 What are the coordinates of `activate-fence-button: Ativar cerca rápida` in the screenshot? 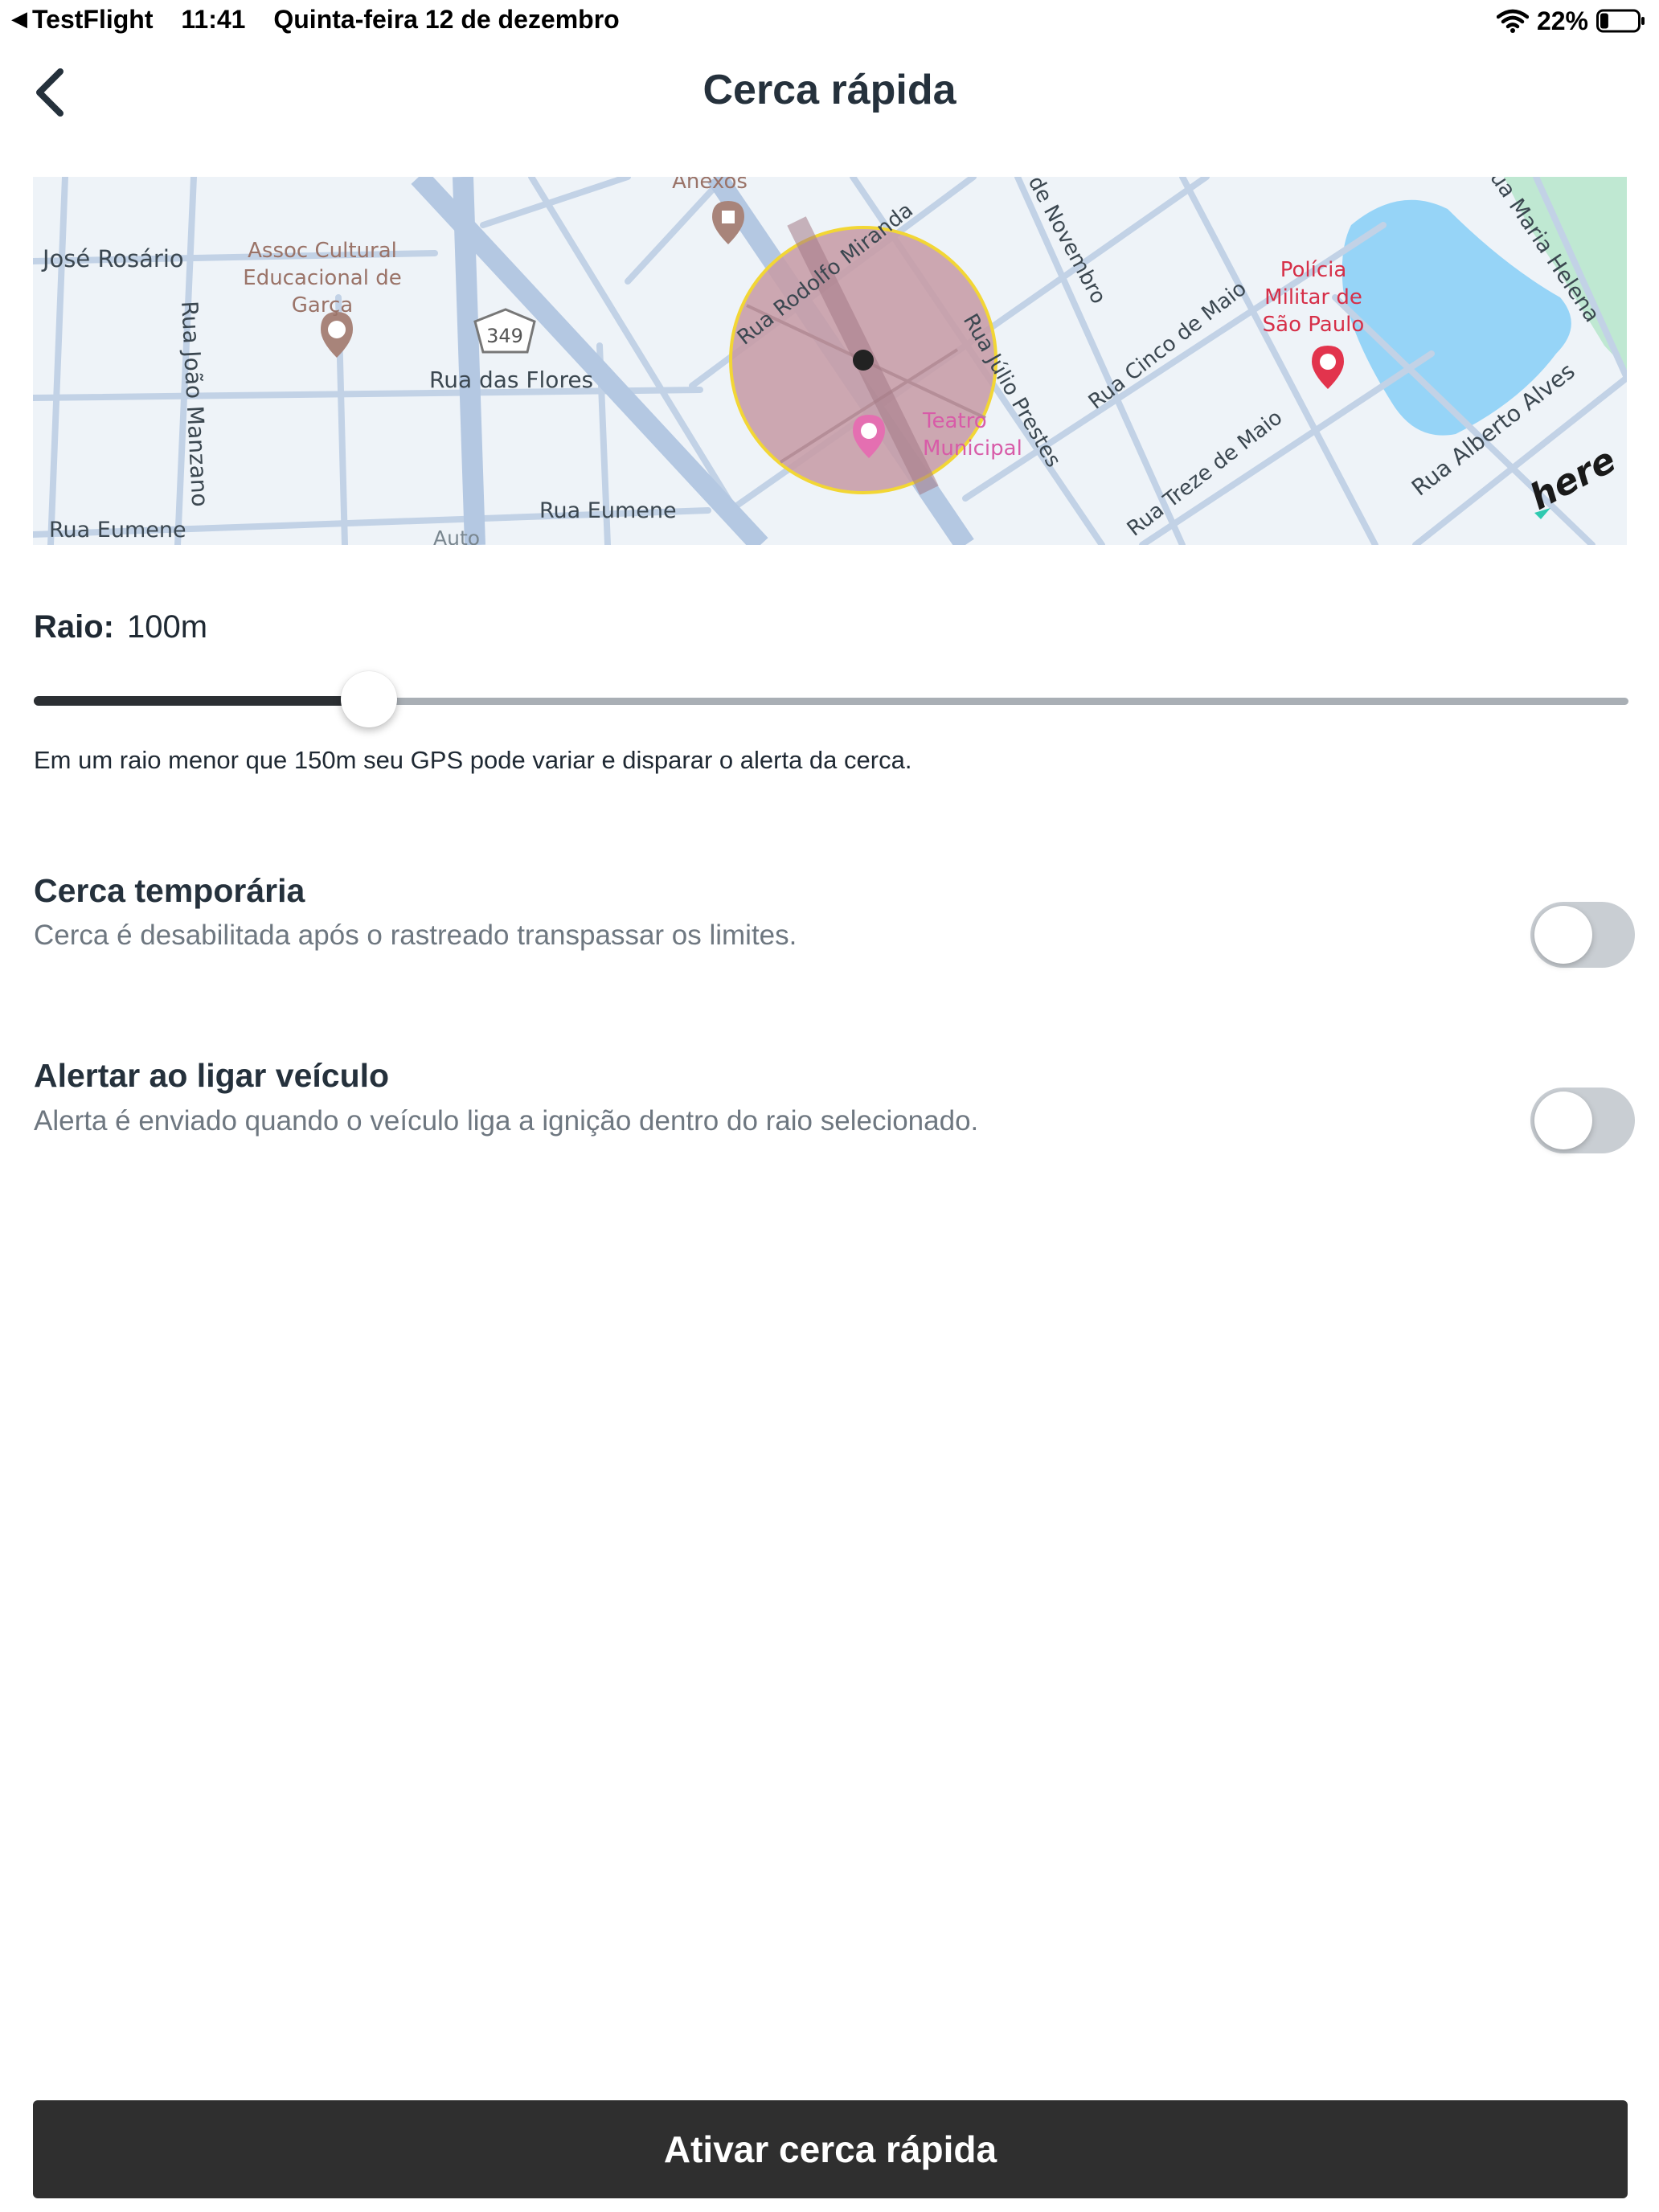 It's located at (830, 2149).